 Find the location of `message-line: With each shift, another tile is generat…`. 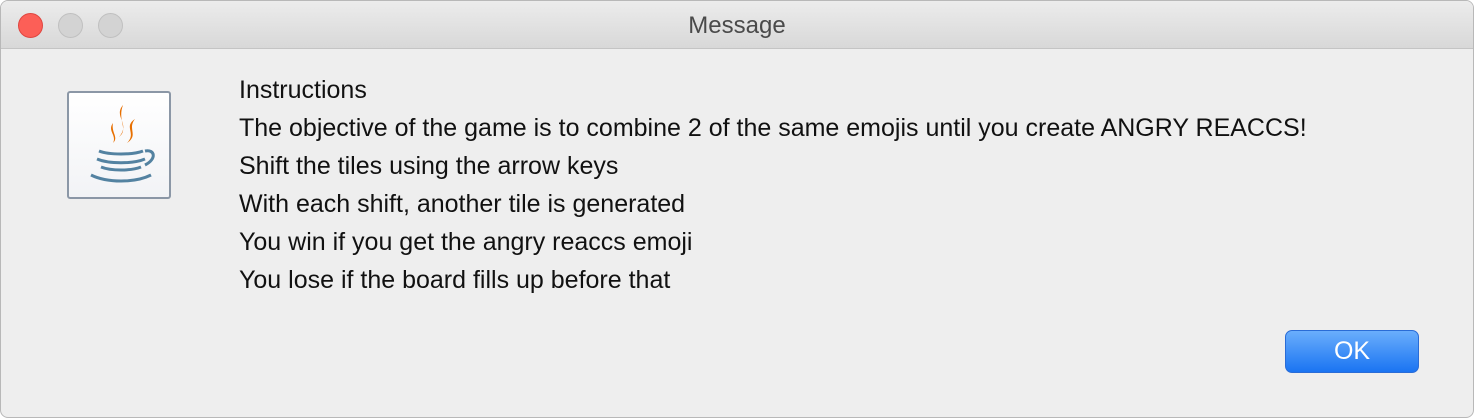

message-line: With each shift, another tile is generat… is located at coordinates (462, 204).